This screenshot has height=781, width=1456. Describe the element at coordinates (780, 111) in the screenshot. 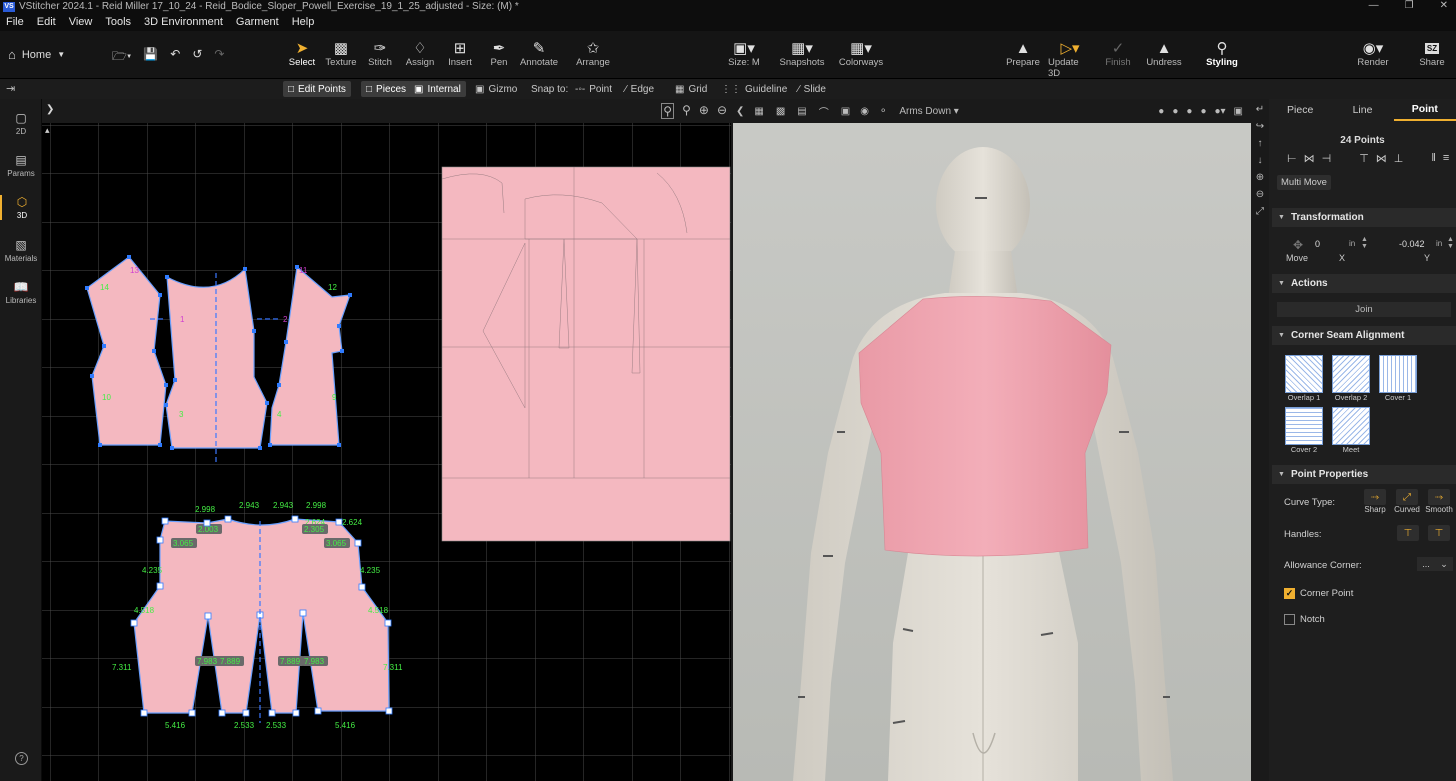

I see `floor-icon: ▩` at that location.